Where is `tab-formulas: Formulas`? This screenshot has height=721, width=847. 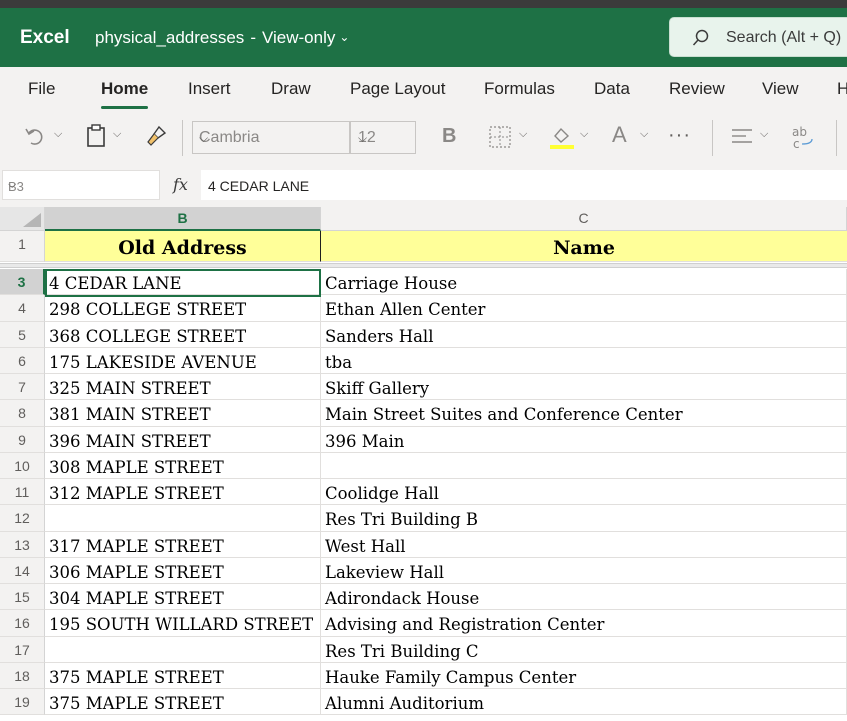 tab-formulas: Formulas is located at coordinates (519, 89).